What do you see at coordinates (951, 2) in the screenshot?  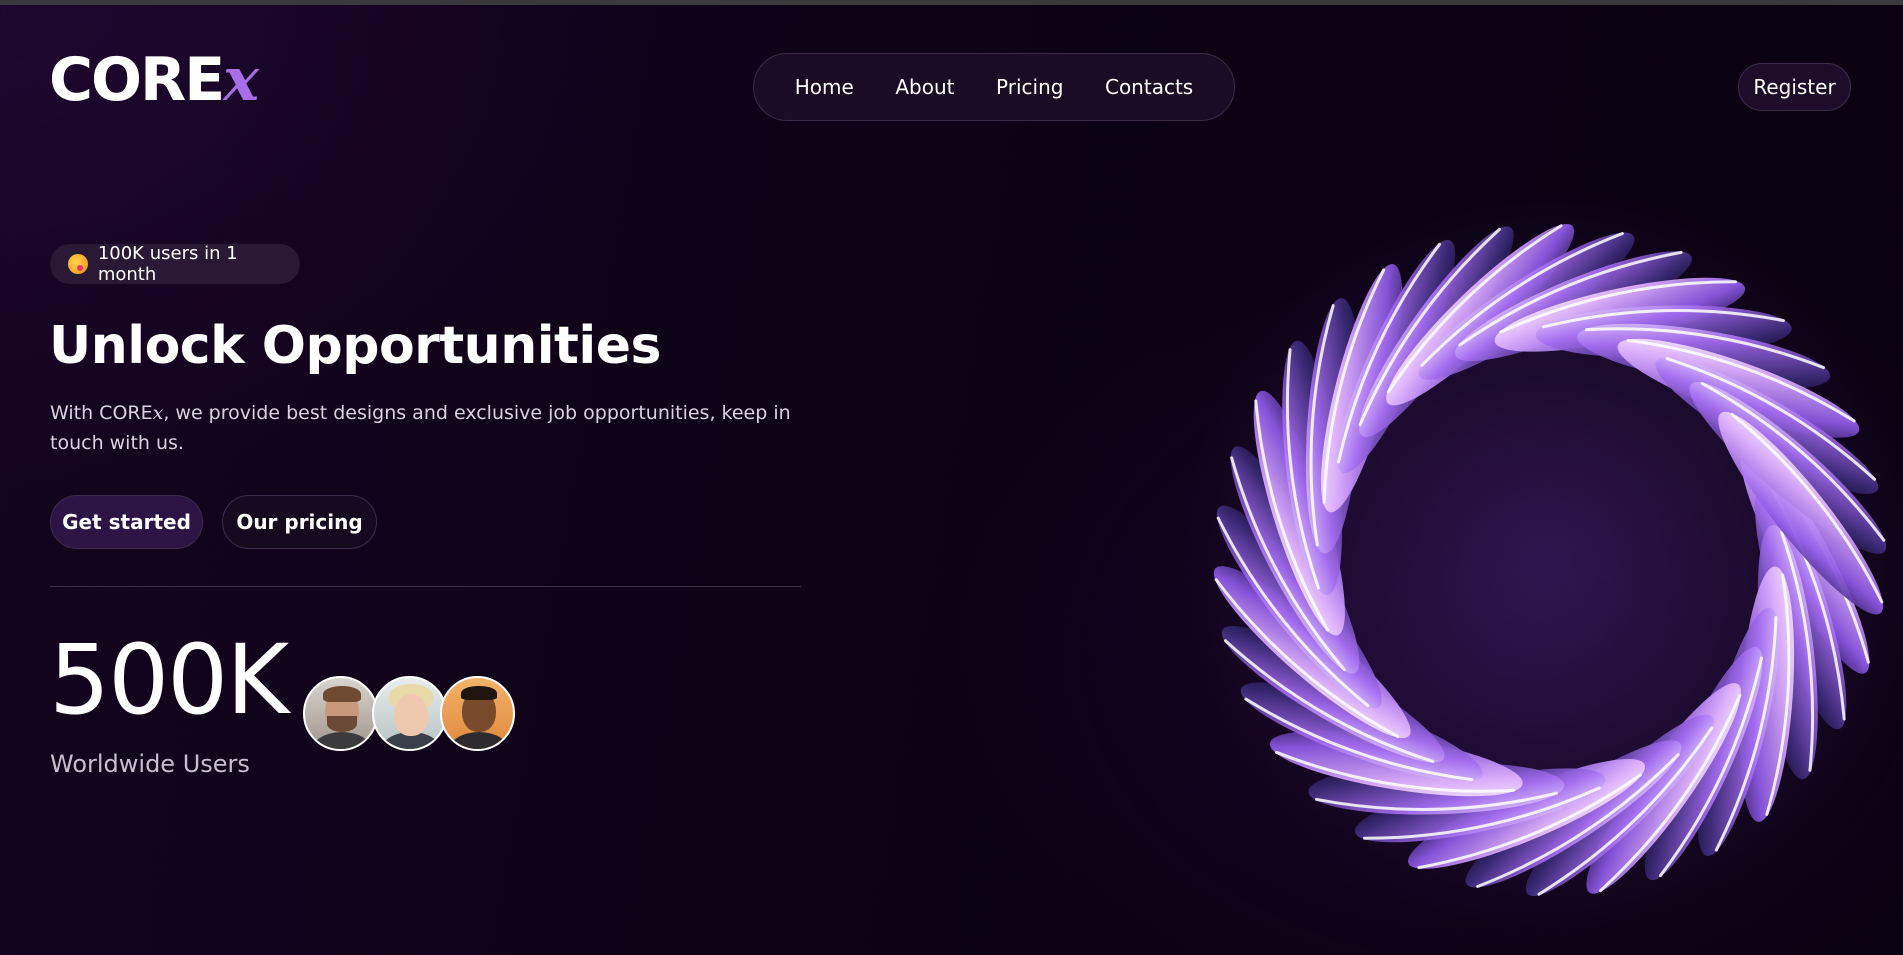 I see `window-top-edge` at bounding box center [951, 2].